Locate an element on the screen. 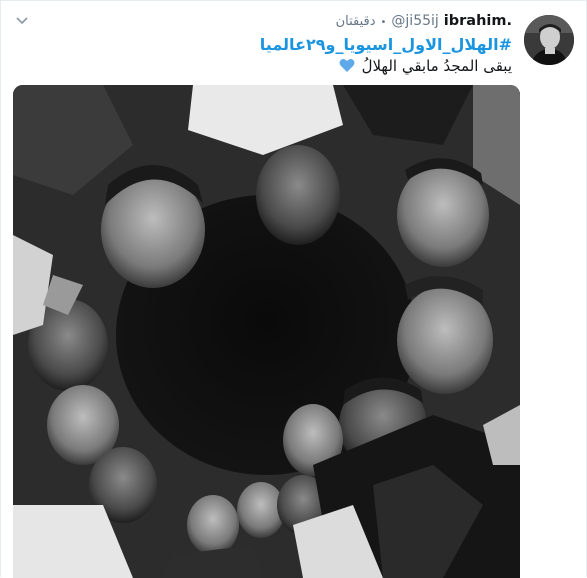  tweet-header: ibrahim. @ji55ij • دقيقتان is located at coordinates (424, 21).